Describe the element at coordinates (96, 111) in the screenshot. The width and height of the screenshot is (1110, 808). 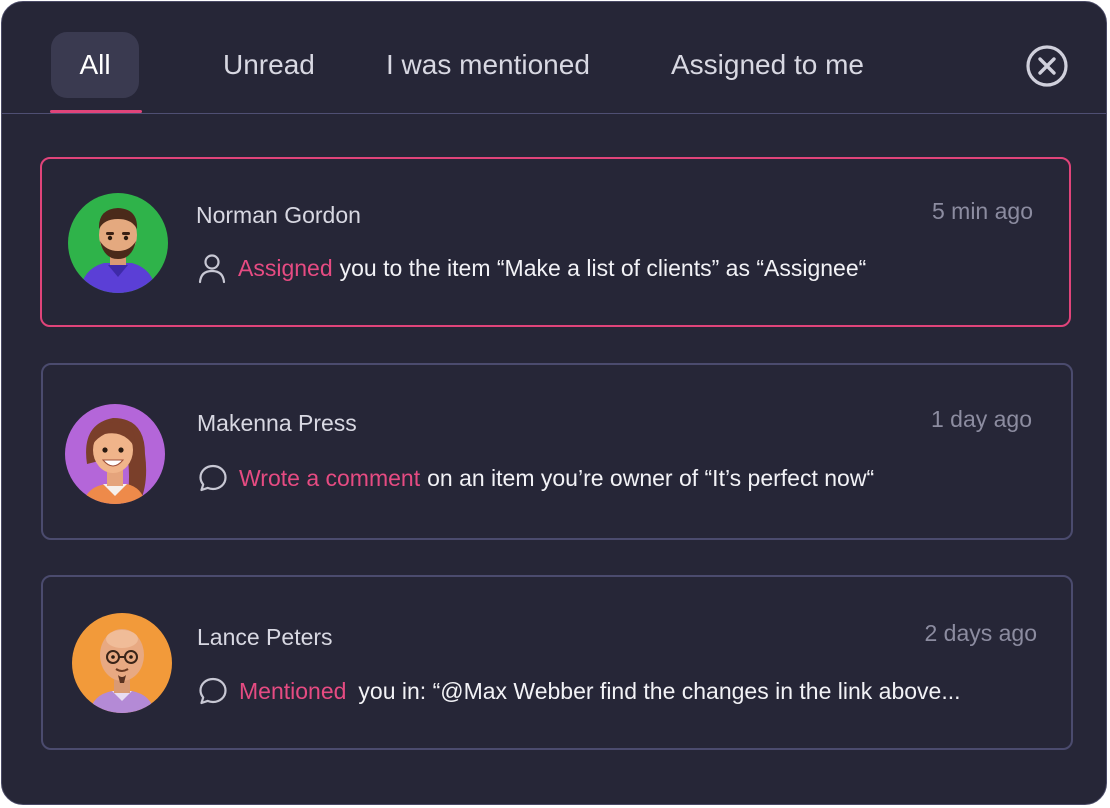
I see `active-tab-indicator` at that location.